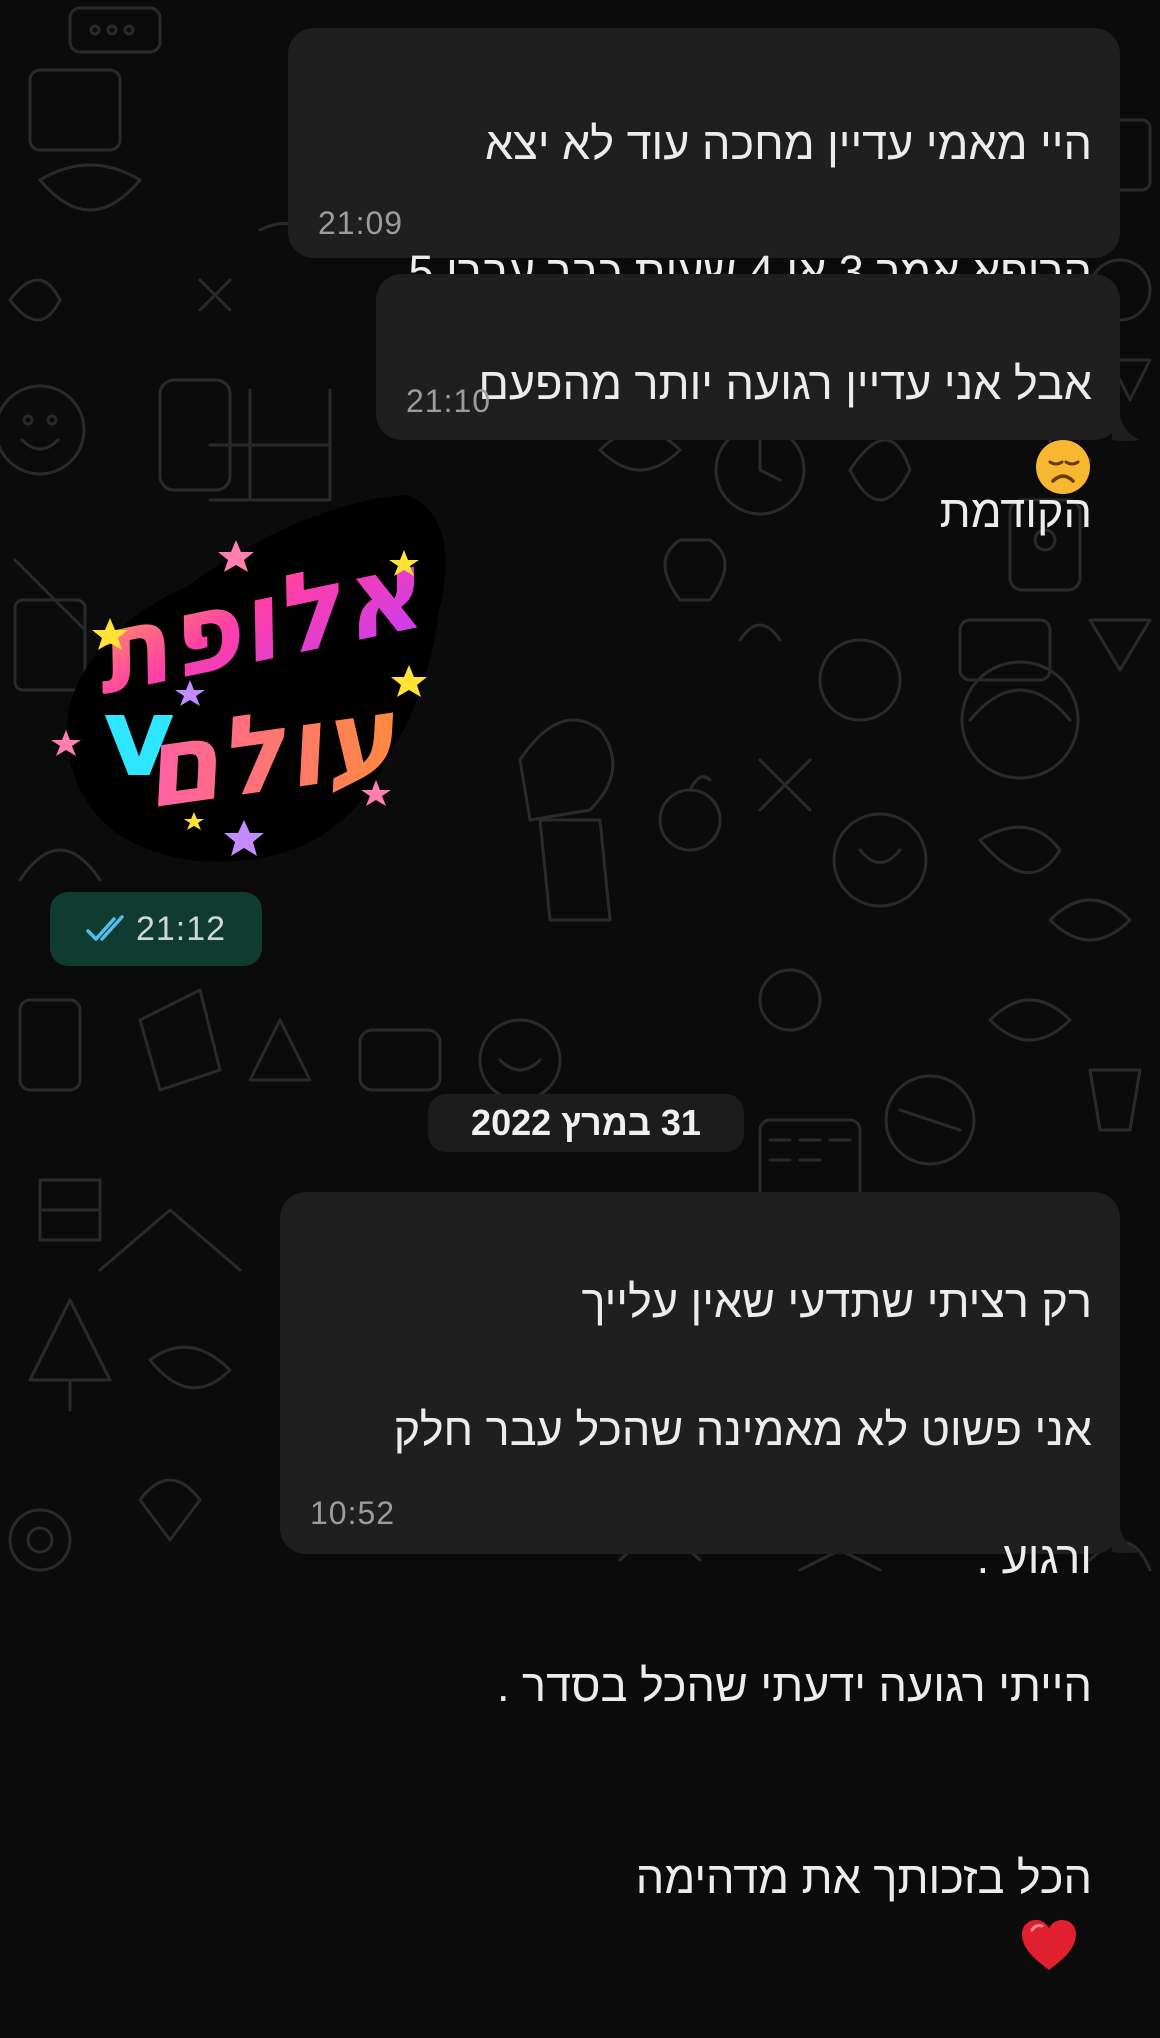 This screenshot has width=1160, height=2038. What do you see at coordinates (1015, 511) in the screenshot?
I see `message-line: הקודמת` at bounding box center [1015, 511].